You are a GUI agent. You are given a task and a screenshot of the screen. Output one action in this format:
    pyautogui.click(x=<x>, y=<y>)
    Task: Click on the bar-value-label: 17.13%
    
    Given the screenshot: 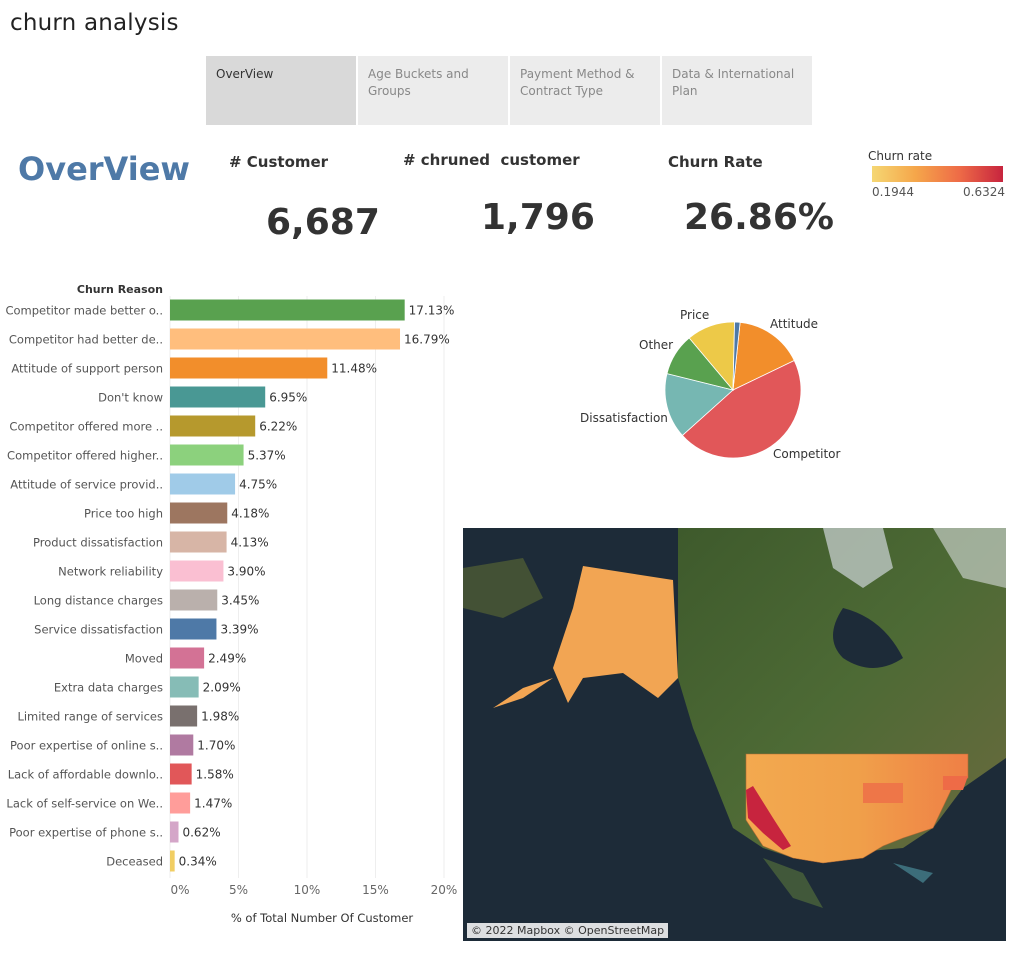 What is the action you would take?
    pyautogui.click(x=432, y=311)
    